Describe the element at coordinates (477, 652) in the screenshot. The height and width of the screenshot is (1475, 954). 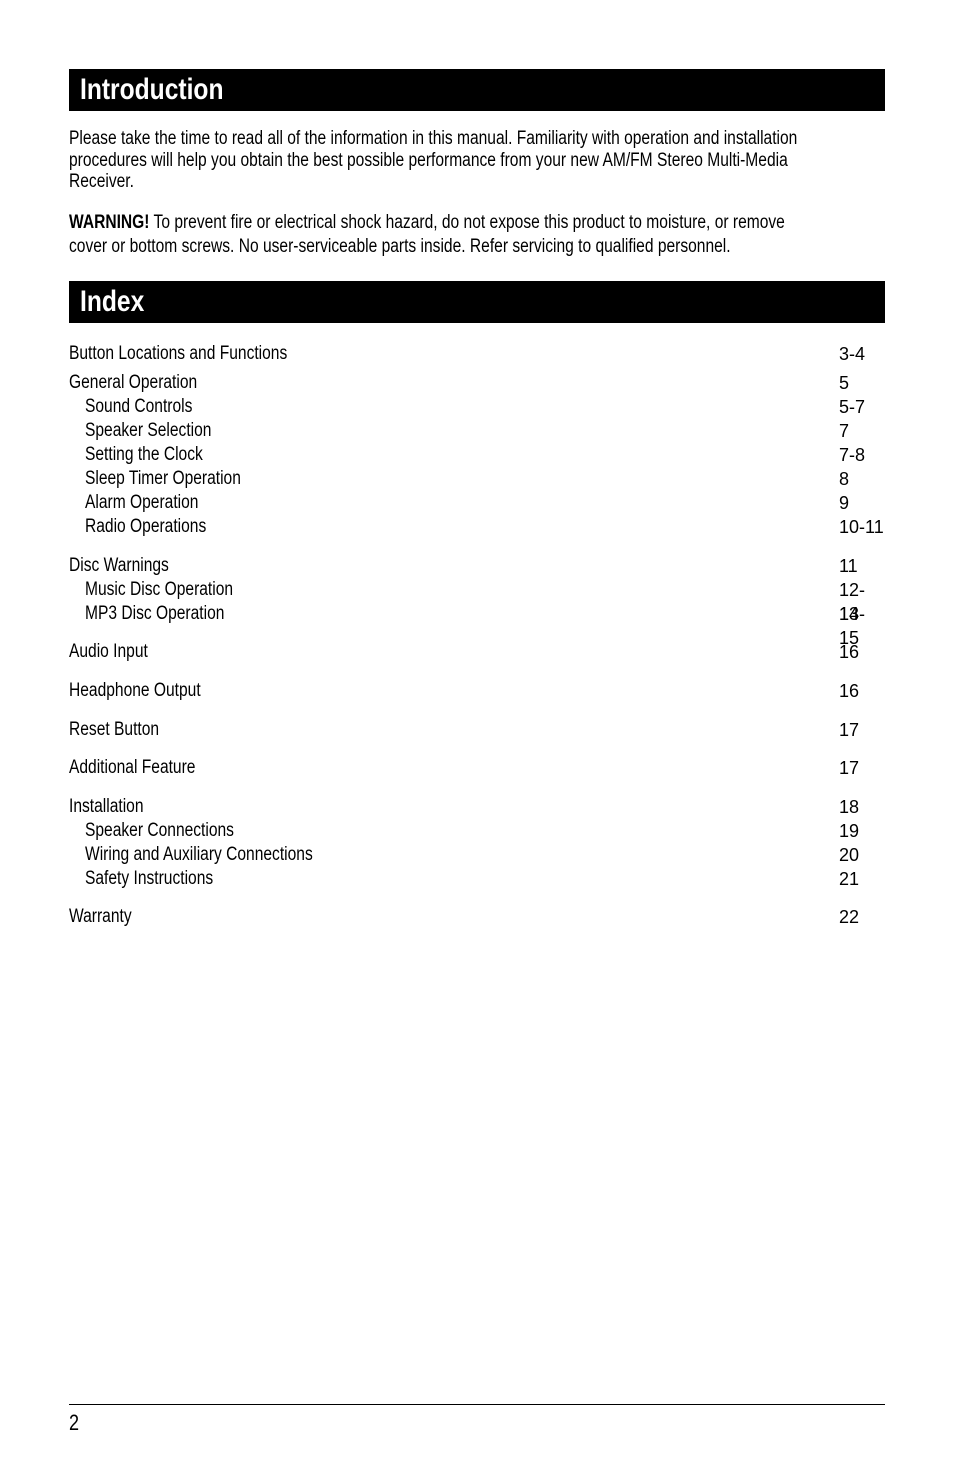
I see `index-entry: Audio Input 16` at that location.